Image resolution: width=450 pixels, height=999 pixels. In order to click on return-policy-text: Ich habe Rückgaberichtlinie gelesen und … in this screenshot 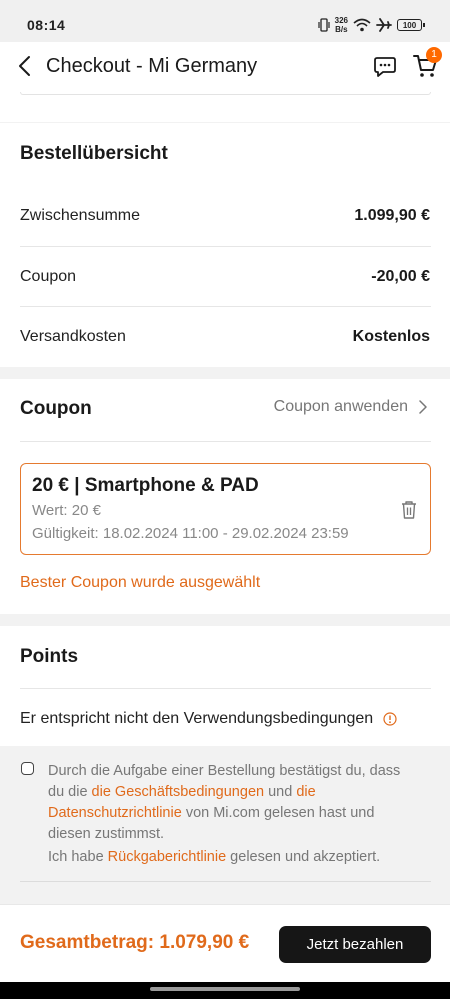, I will do `click(214, 857)`.